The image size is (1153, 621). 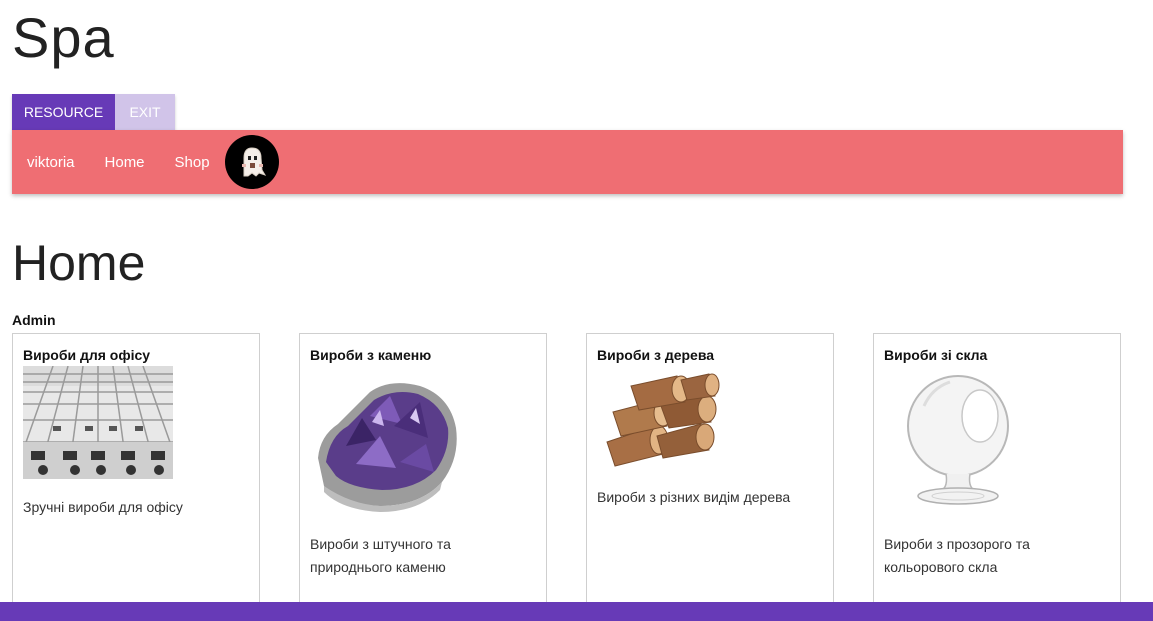 I want to click on navbar: viktoria Home Shop, so click(x=567, y=162).